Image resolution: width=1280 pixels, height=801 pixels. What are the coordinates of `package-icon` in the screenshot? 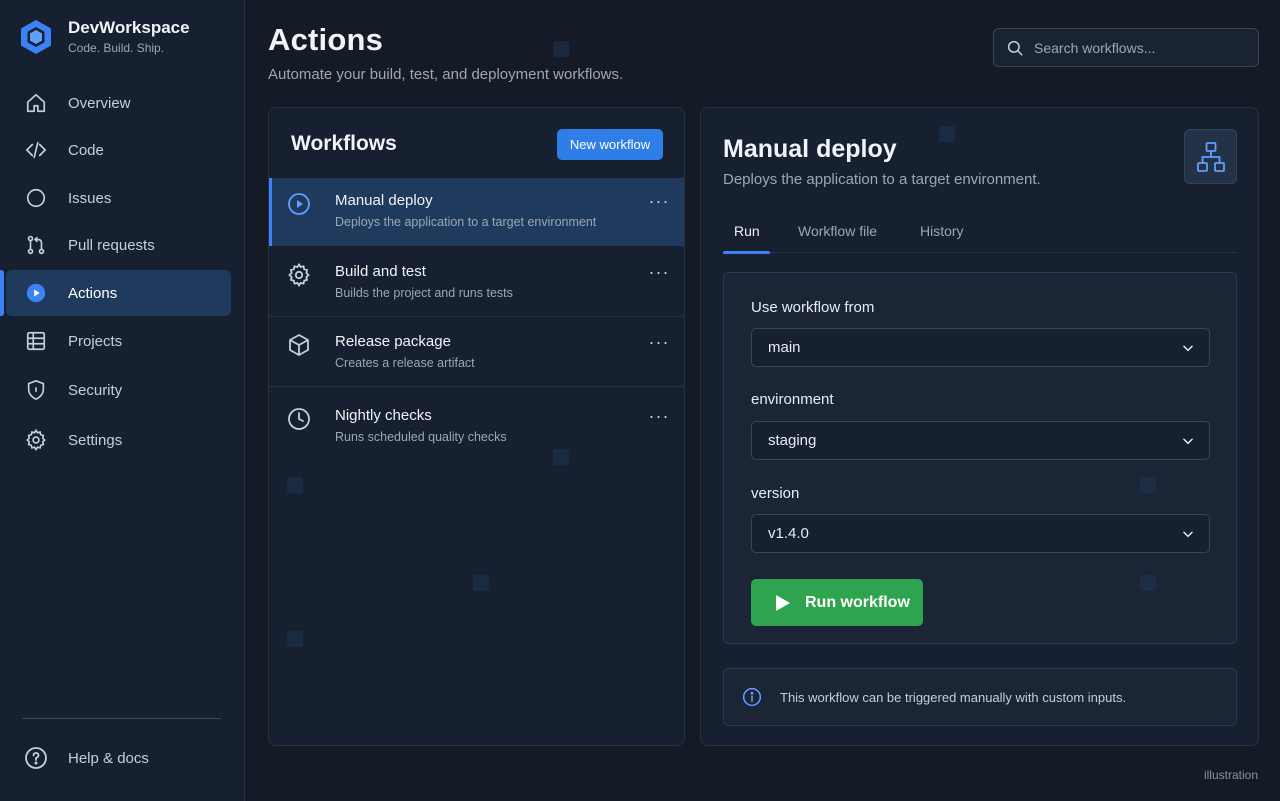 It's located at (299, 345).